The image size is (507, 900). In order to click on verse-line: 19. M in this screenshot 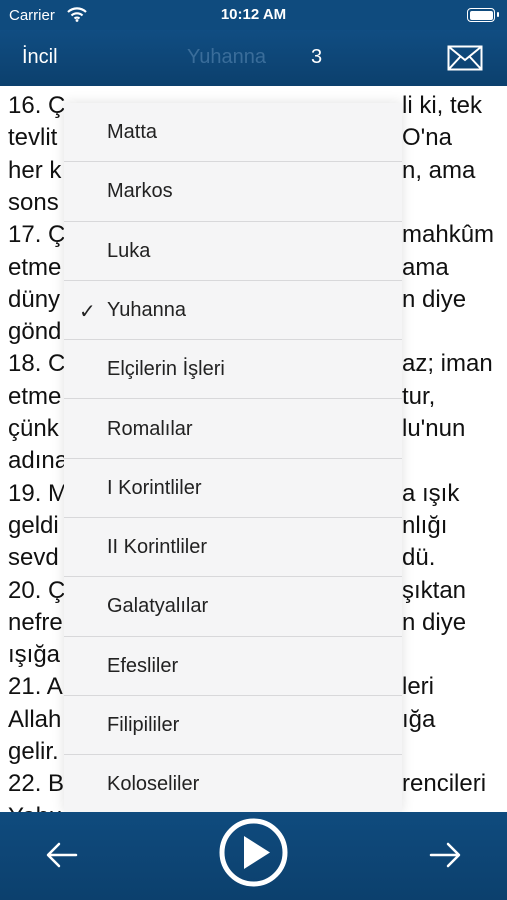, I will do `click(38, 493)`.